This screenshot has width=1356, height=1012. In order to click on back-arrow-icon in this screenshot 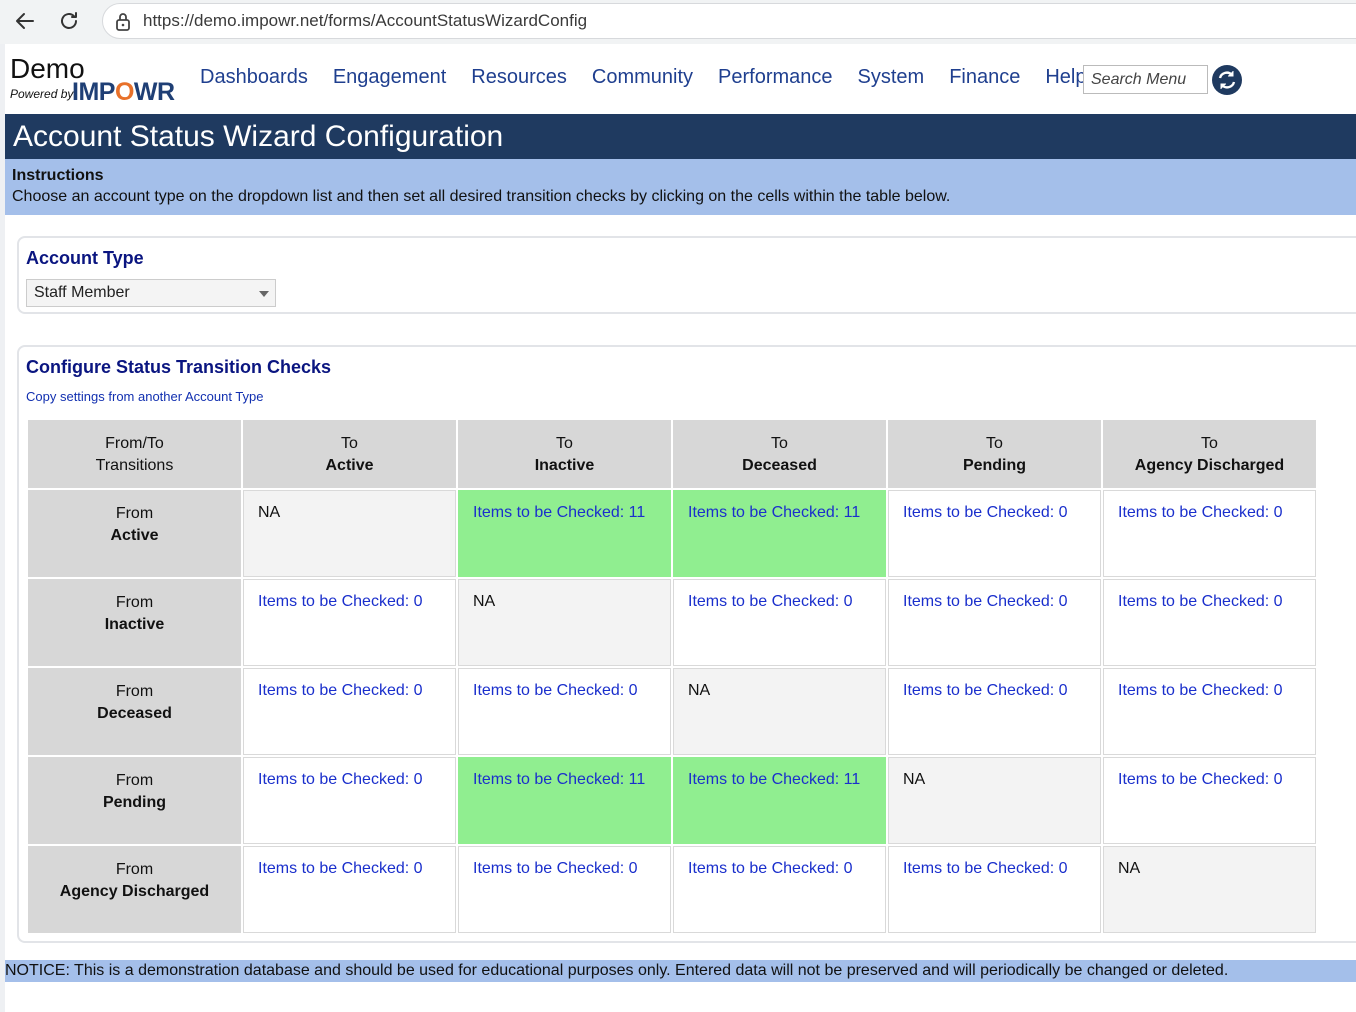, I will do `click(25, 21)`.